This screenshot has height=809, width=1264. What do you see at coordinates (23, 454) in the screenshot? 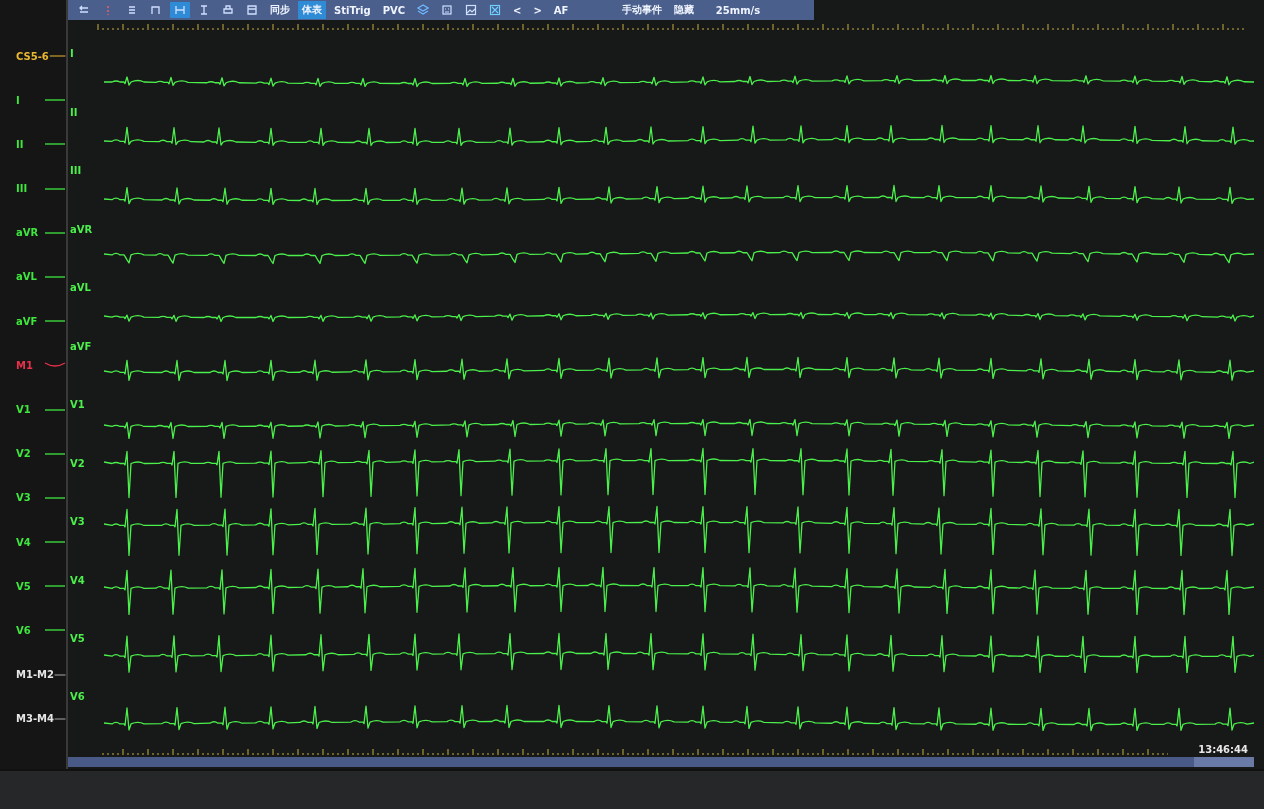
I see `channel-label: V2` at bounding box center [23, 454].